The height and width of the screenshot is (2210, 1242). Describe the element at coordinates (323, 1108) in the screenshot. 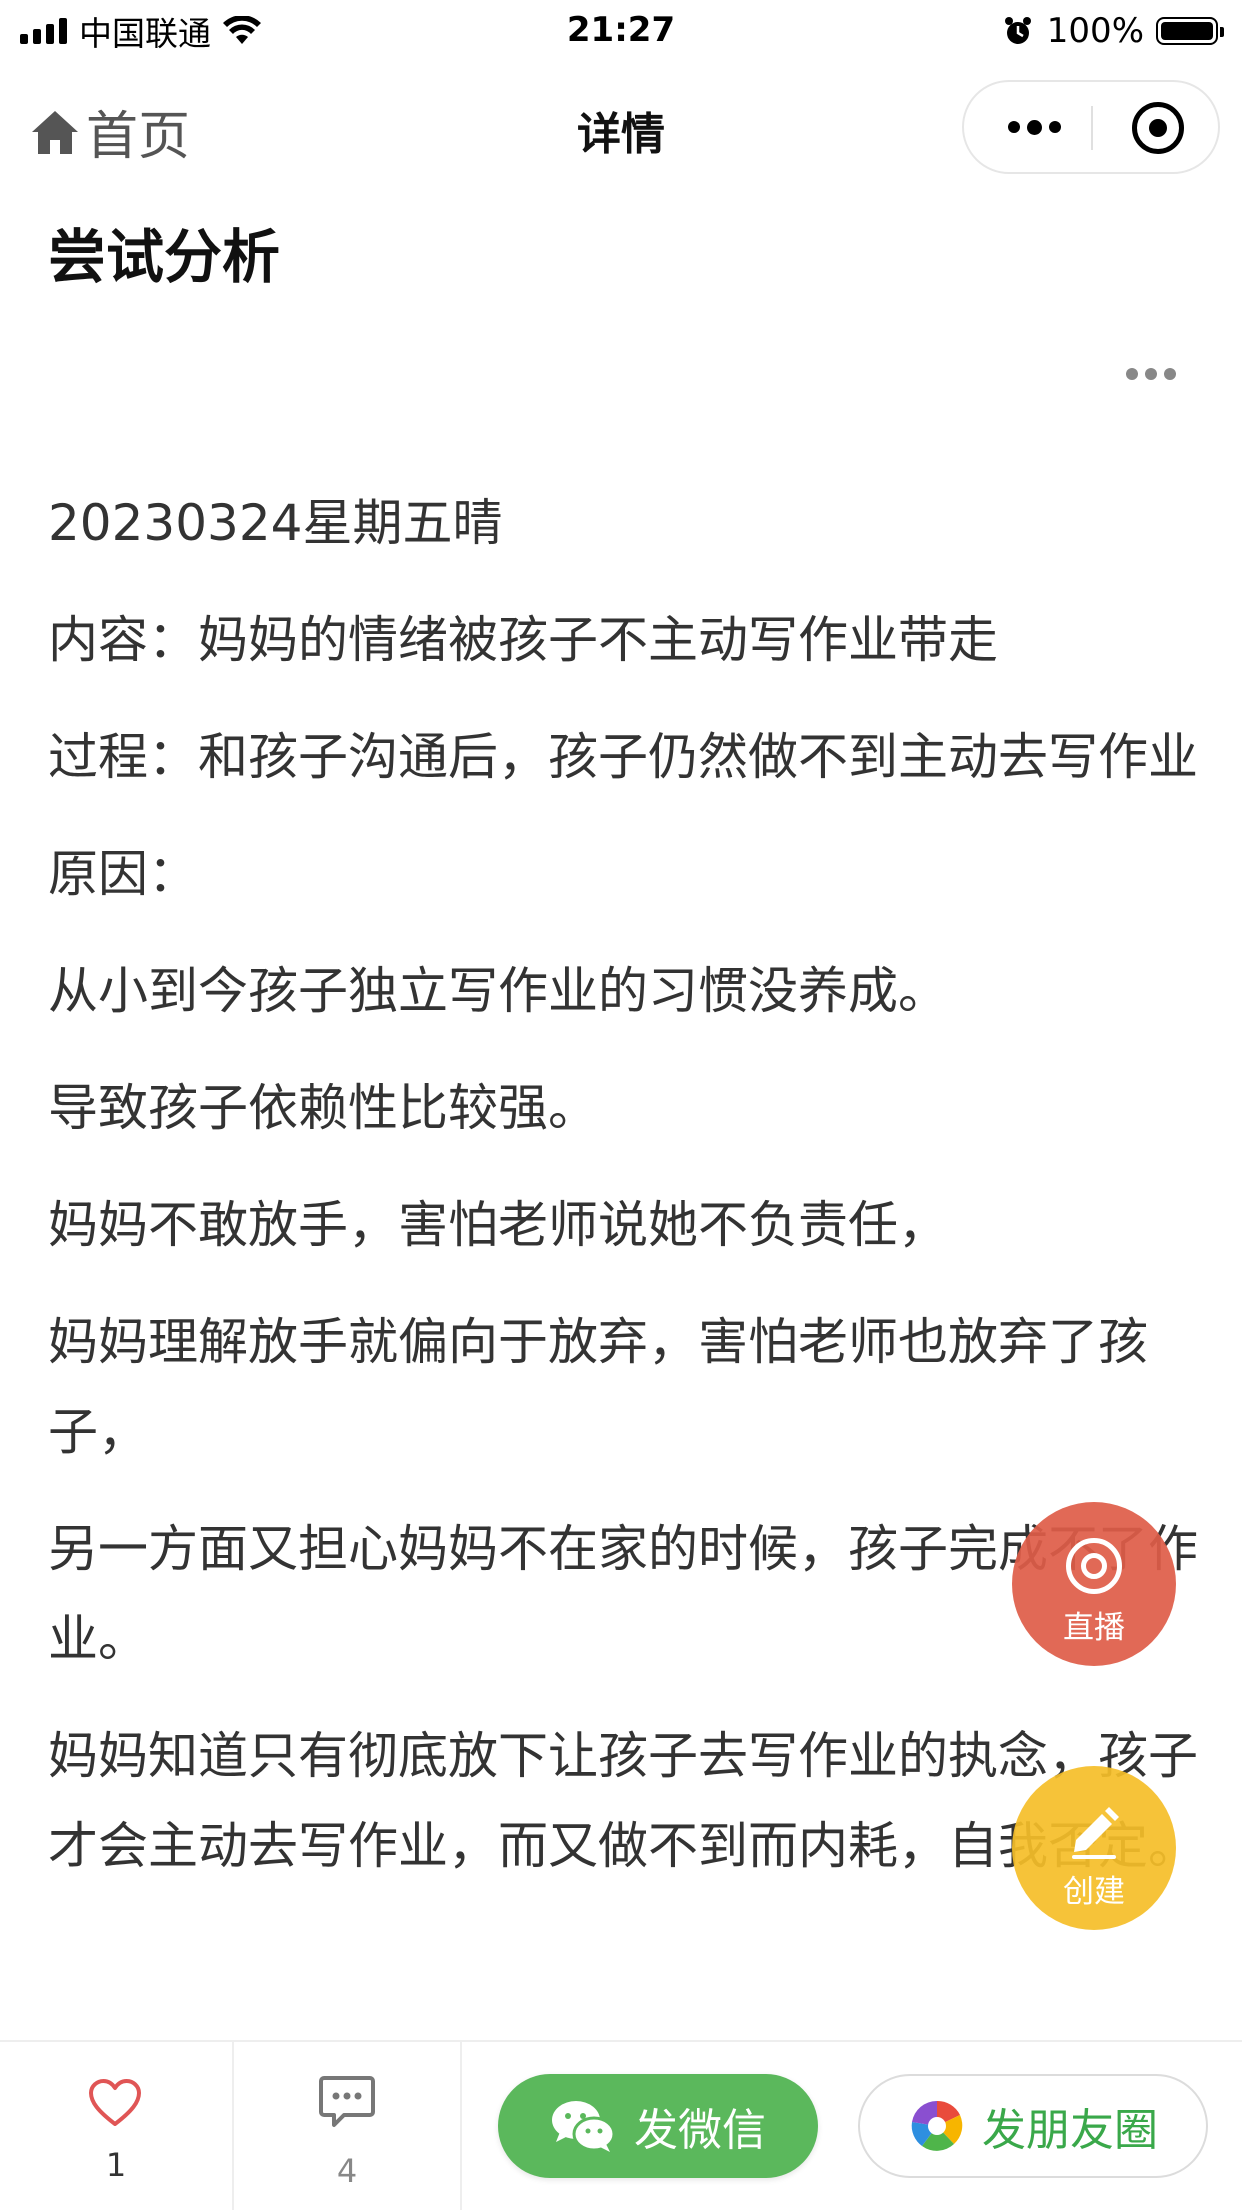

I see `paragraph-reason-2: 导致孩子依赖性比较强。` at that location.